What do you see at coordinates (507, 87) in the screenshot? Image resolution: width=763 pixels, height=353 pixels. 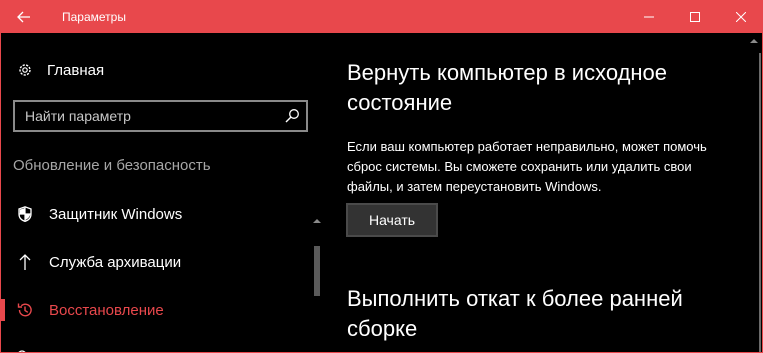 I see `reset-section-title: Вернуть компьютер в исходное состояние` at bounding box center [507, 87].